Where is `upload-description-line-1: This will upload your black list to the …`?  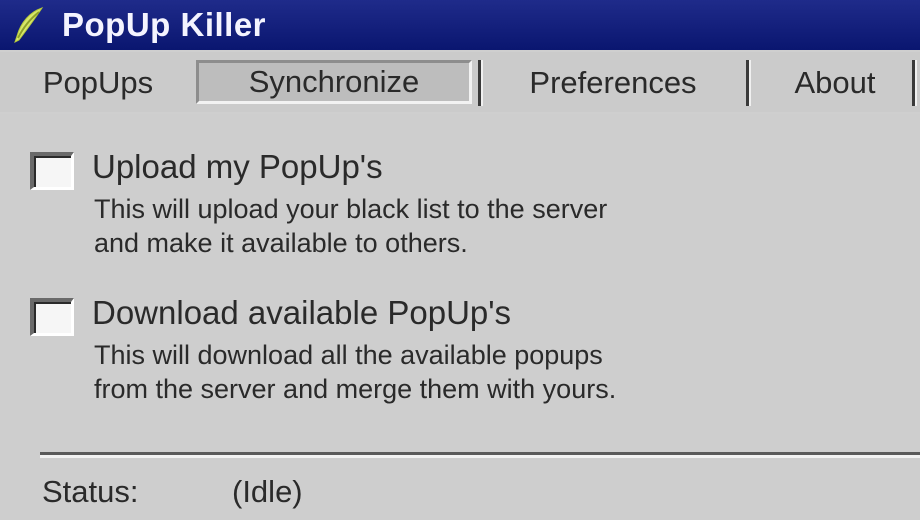 upload-description-line-1: This will upload your black list to the … is located at coordinates (351, 209).